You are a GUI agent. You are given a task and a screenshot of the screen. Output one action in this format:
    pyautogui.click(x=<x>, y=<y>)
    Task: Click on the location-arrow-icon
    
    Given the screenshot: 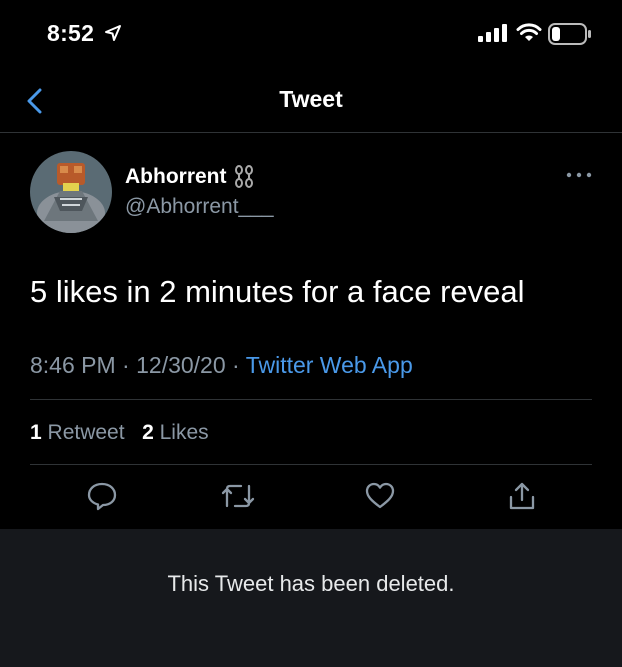 What is the action you would take?
    pyautogui.click(x=113, y=33)
    